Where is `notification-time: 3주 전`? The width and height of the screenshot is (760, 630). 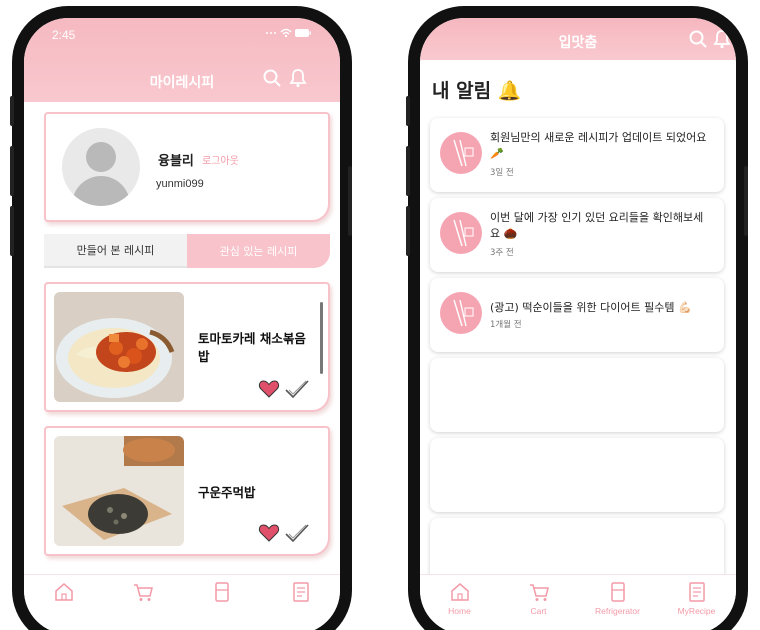 notification-time: 3주 전 is located at coordinates (502, 253).